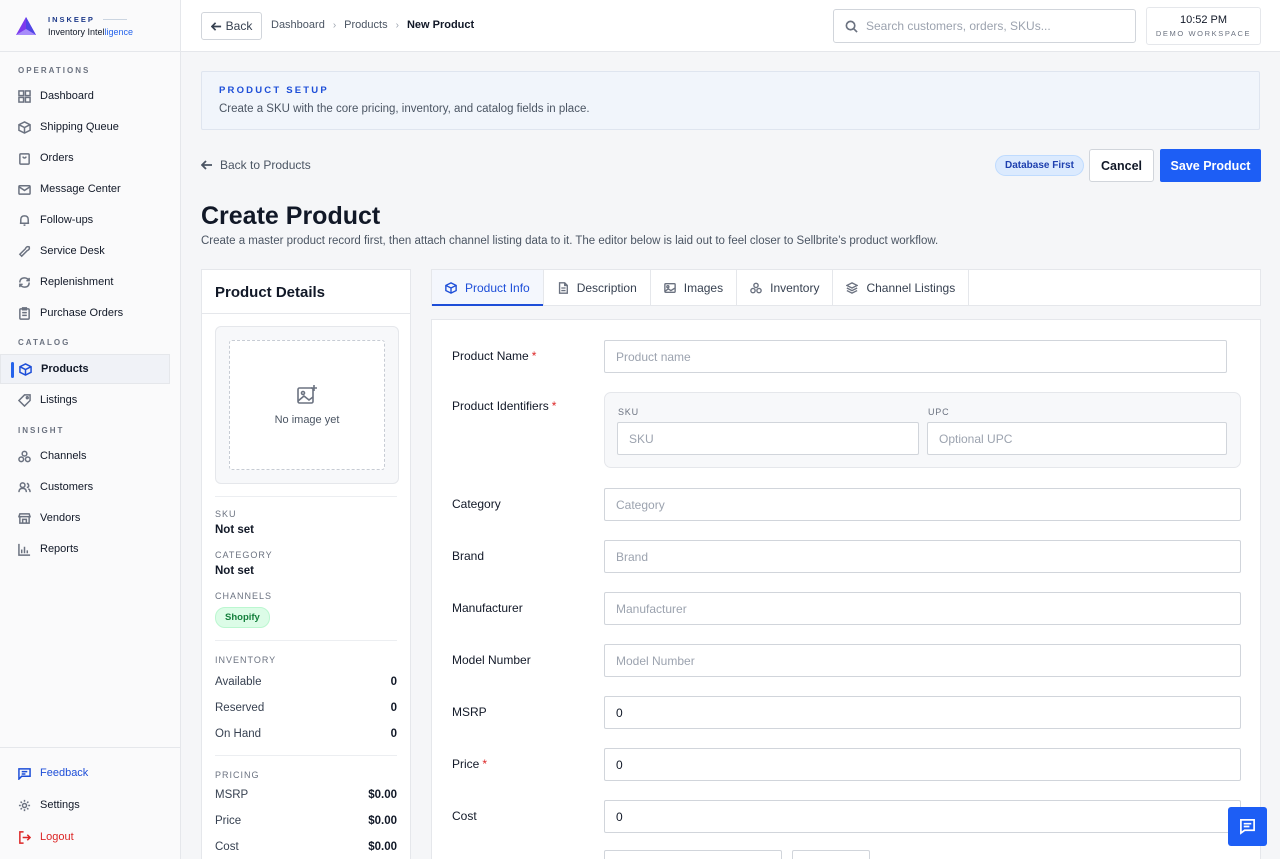 This screenshot has width=1280, height=859. I want to click on sidebar-item-shipping-queue: Shipping Queue, so click(90, 127).